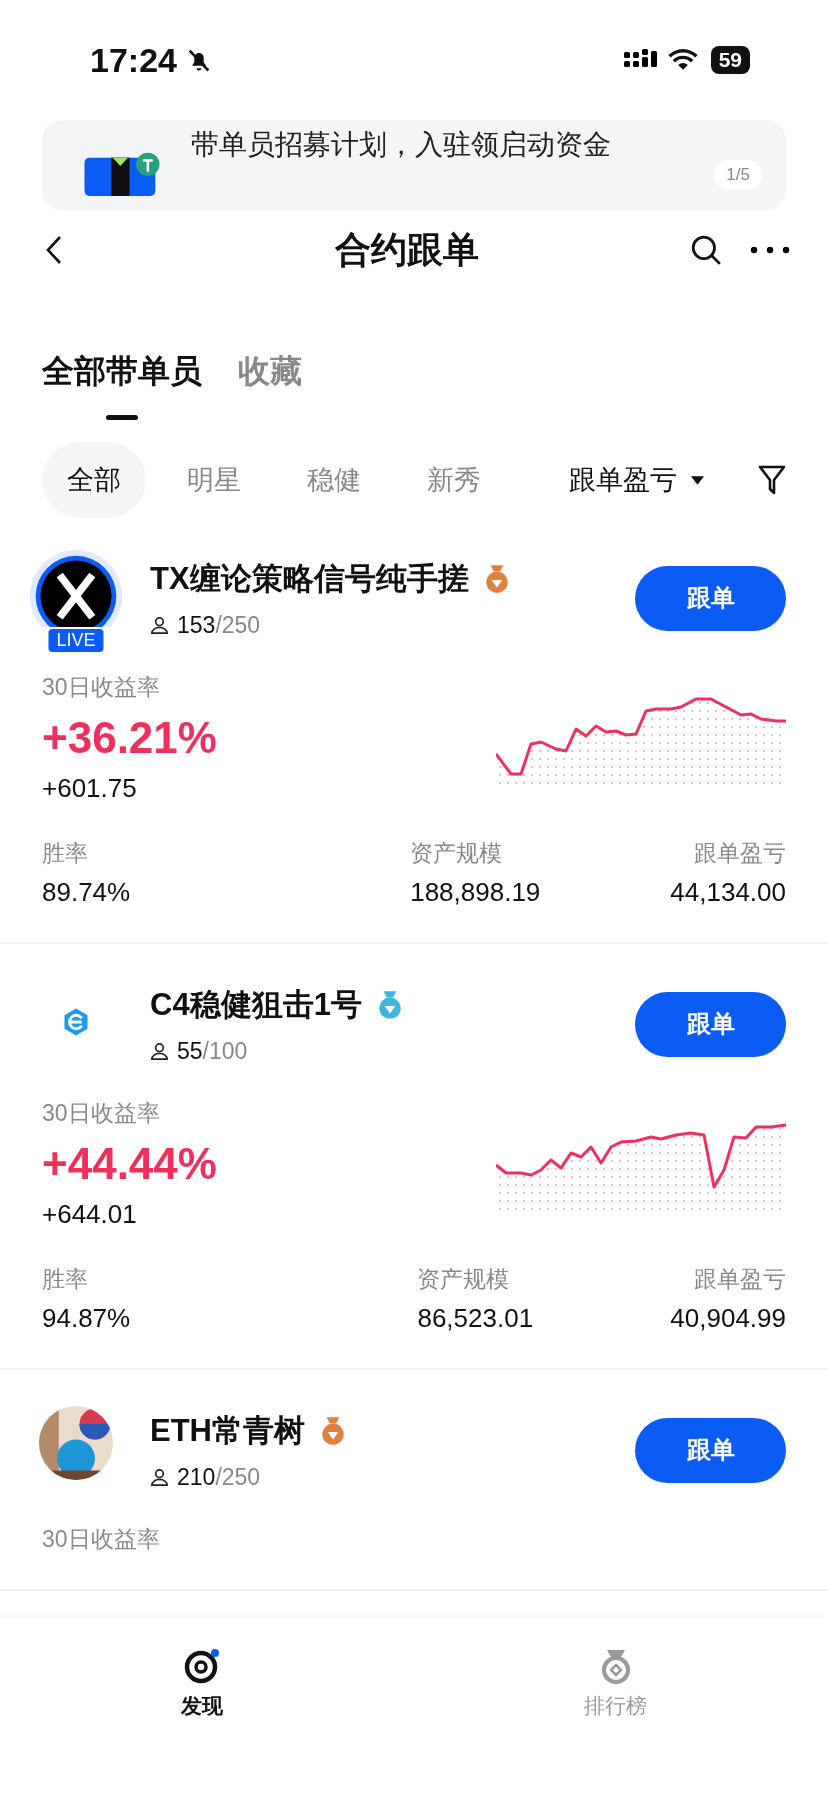  I want to click on caret-icon, so click(697, 480).